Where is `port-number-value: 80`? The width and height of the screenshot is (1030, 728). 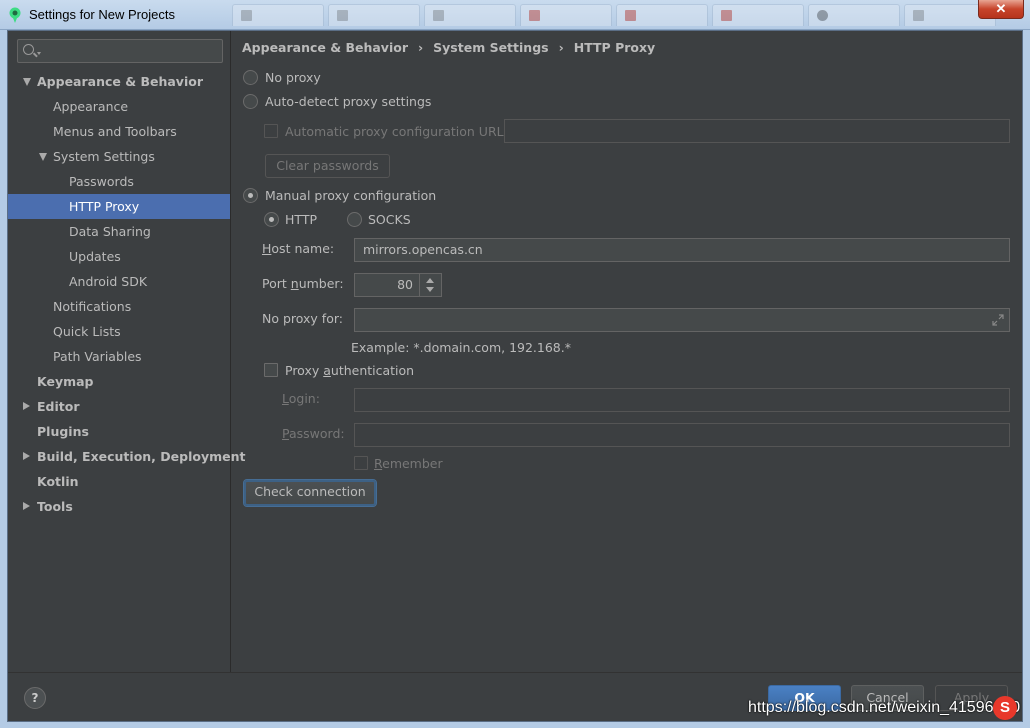 port-number-value: 80 is located at coordinates (405, 285).